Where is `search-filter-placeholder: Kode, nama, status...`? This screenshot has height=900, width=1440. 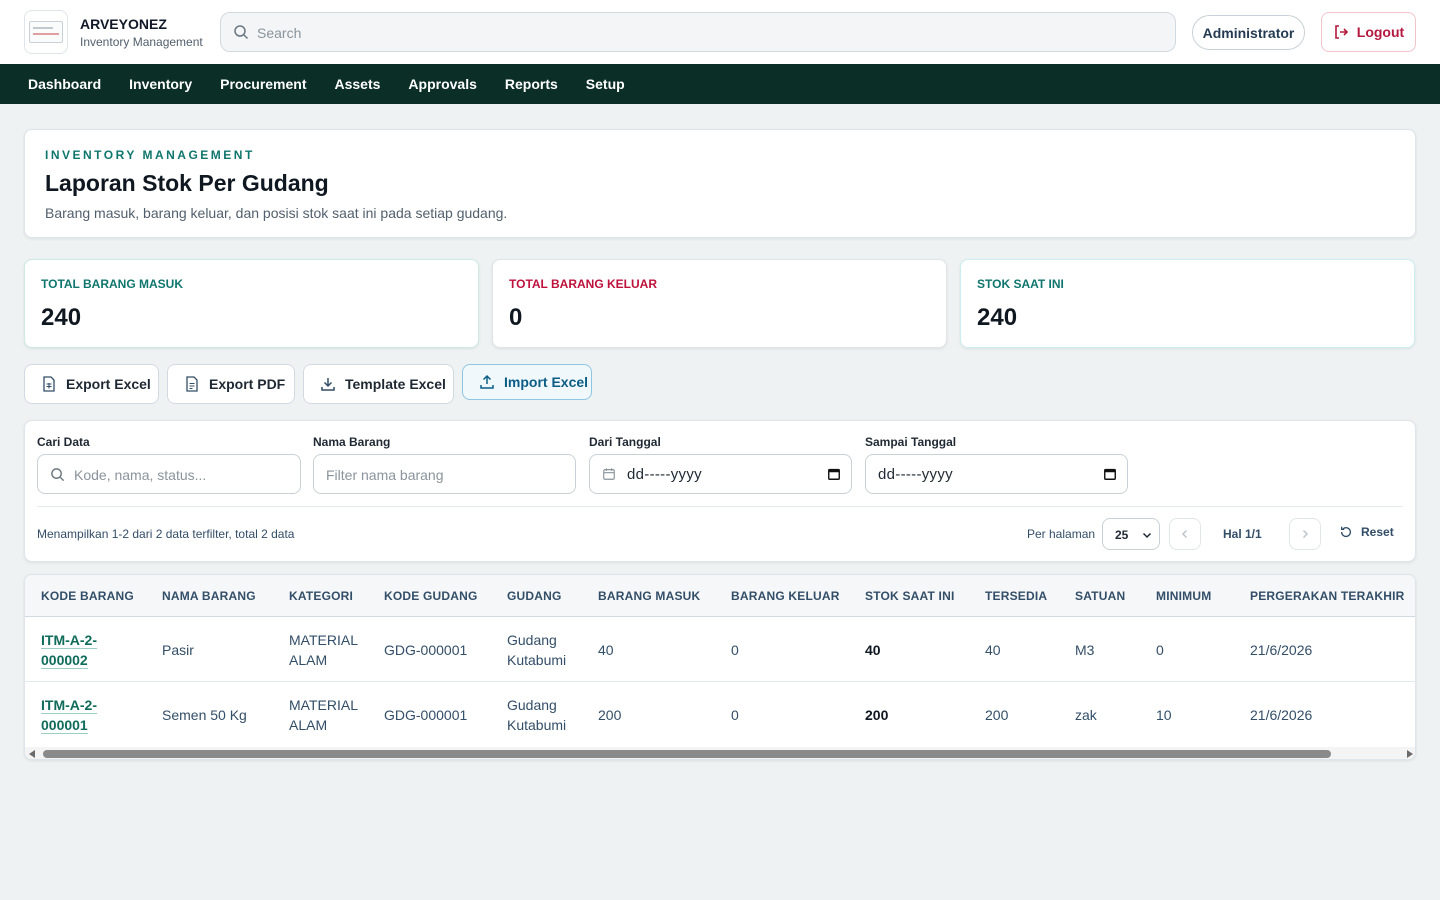 search-filter-placeholder: Kode, nama, status... is located at coordinates (140, 475).